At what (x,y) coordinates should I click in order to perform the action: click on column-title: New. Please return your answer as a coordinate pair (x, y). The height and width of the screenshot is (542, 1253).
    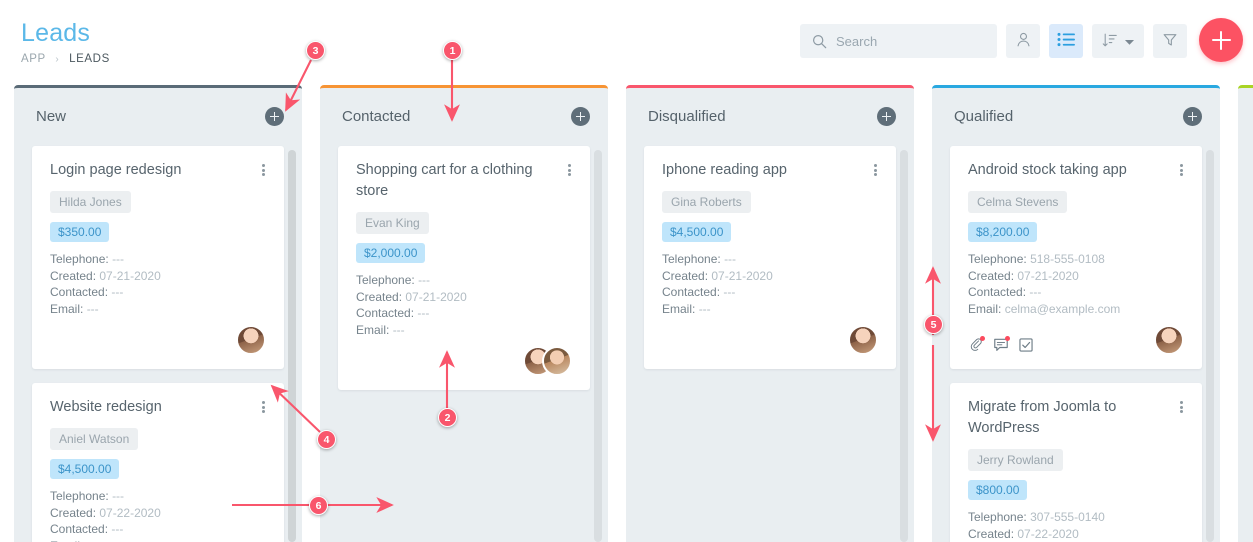
    Looking at the image, I should click on (51, 116).